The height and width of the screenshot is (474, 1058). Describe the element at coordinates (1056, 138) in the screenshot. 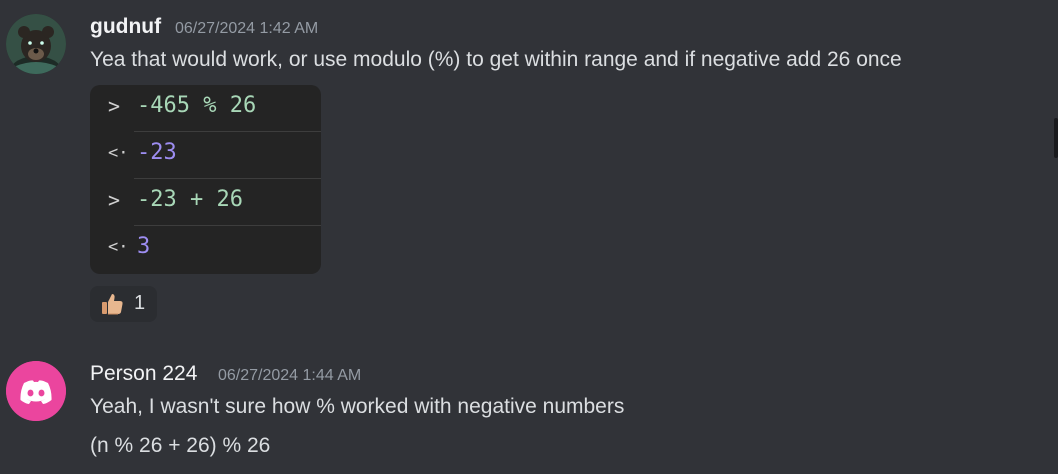

I see `scrollbar` at that location.